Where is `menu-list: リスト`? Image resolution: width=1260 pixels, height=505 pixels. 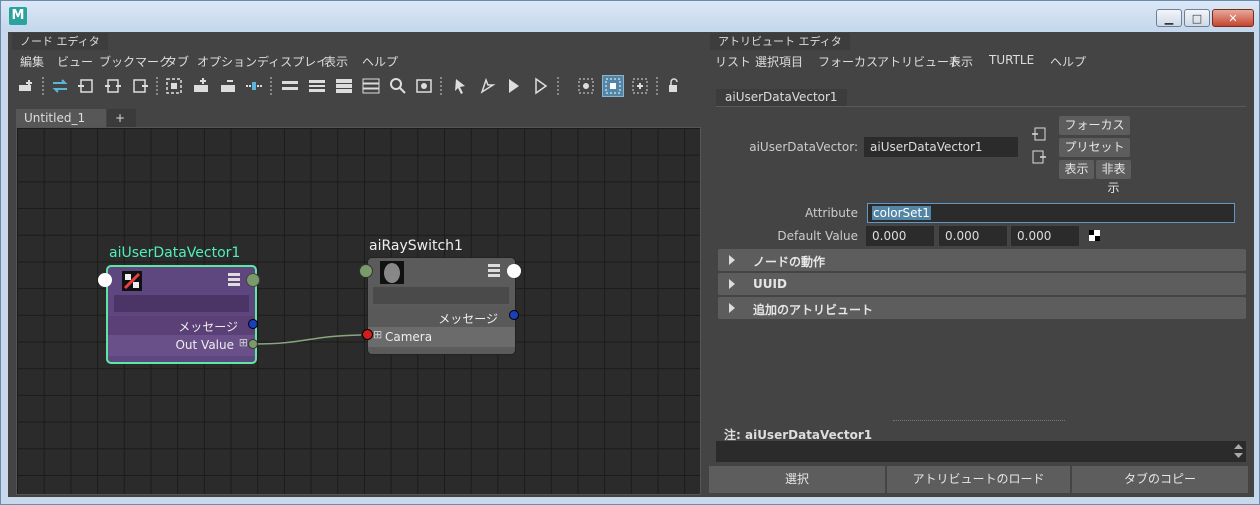 menu-list: リスト is located at coordinates (733, 61).